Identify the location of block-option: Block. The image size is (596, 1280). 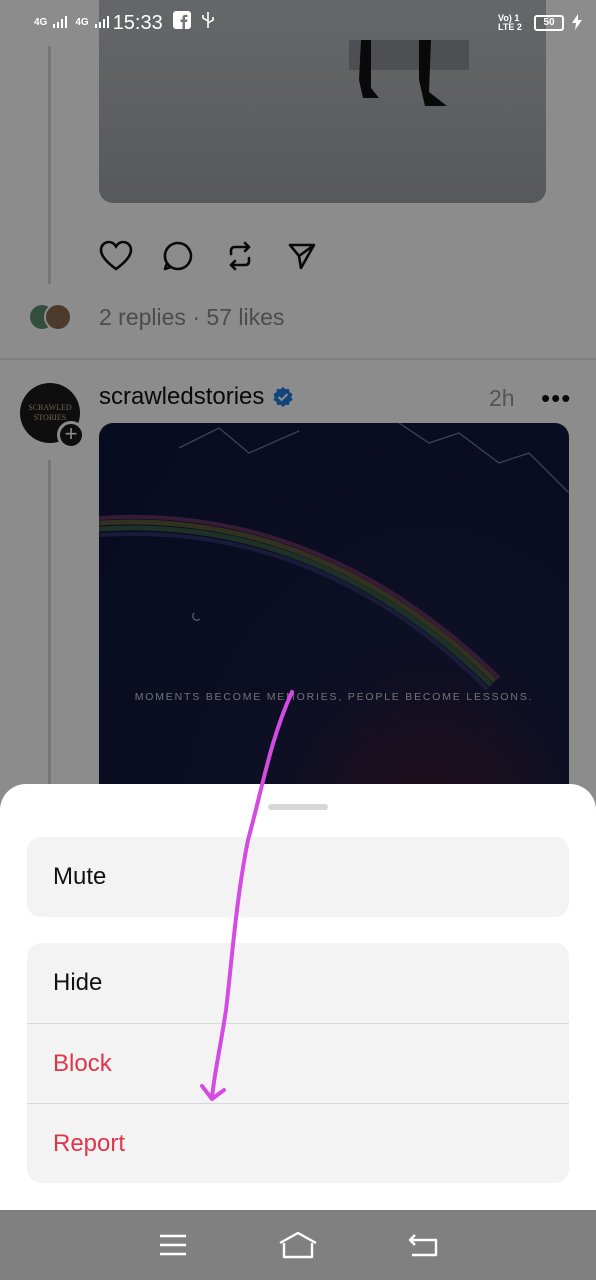
(298, 1063).